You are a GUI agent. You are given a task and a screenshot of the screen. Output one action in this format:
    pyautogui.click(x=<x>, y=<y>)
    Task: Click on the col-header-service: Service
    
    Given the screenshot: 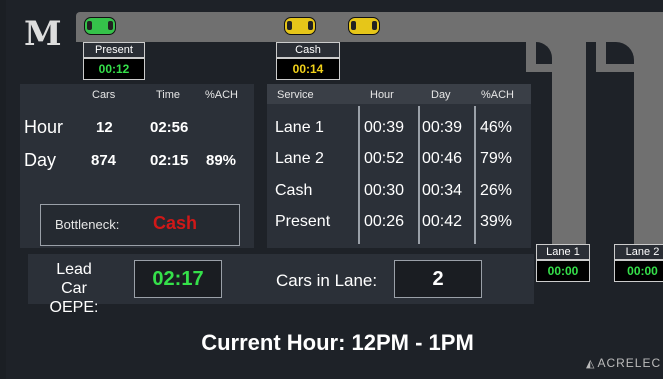 What is the action you would take?
    pyautogui.click(x=295, y=95)
    